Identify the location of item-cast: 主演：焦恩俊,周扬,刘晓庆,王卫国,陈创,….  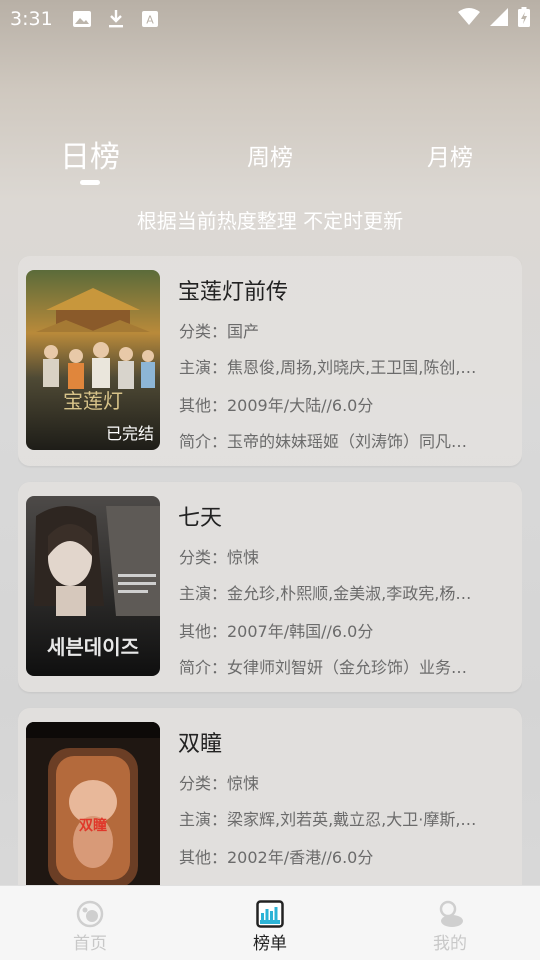
(328, 367).